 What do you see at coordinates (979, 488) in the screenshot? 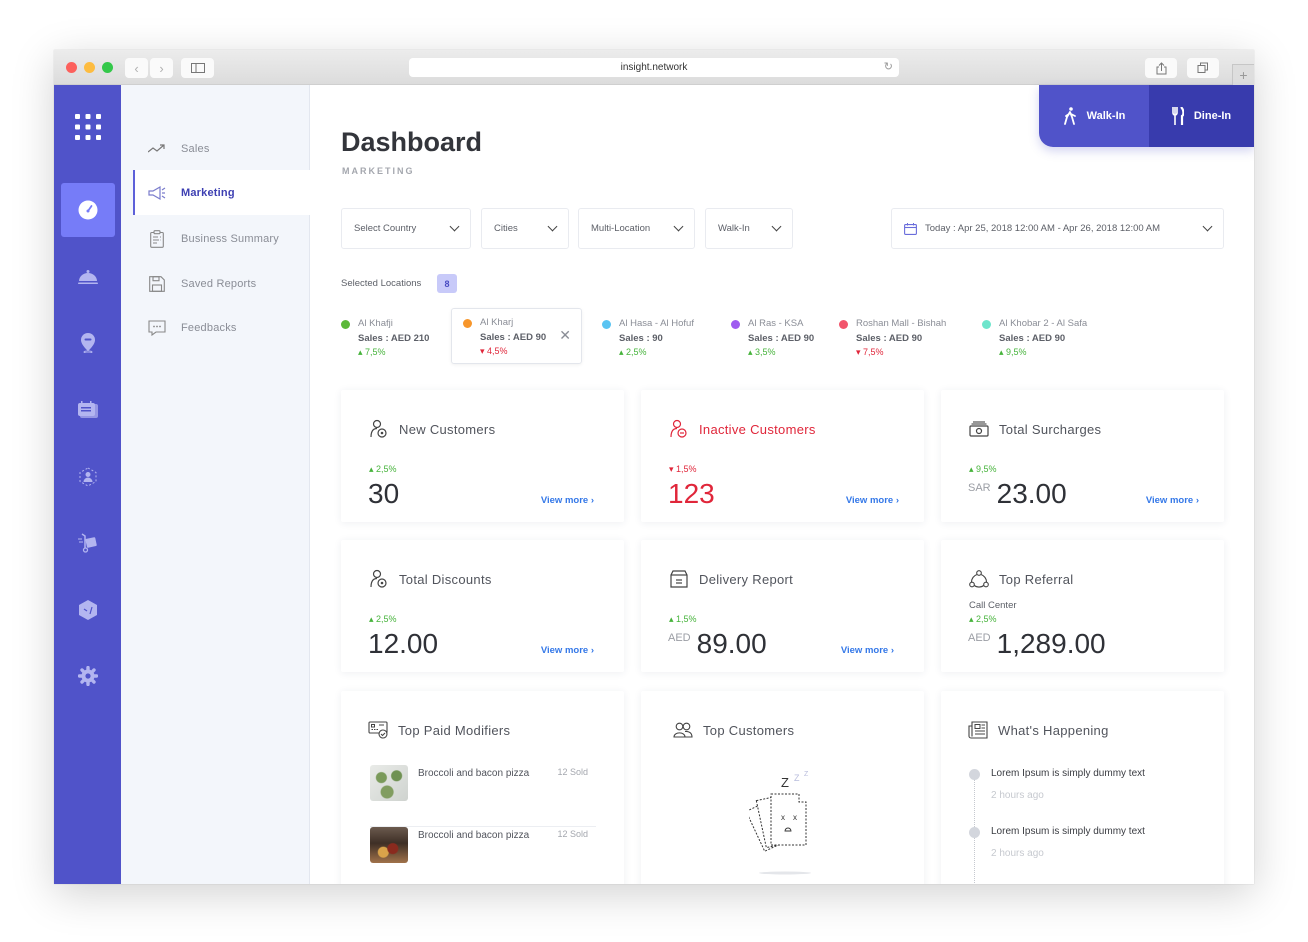
I see `currency-label: SAR` at bounding box center [979, 488].